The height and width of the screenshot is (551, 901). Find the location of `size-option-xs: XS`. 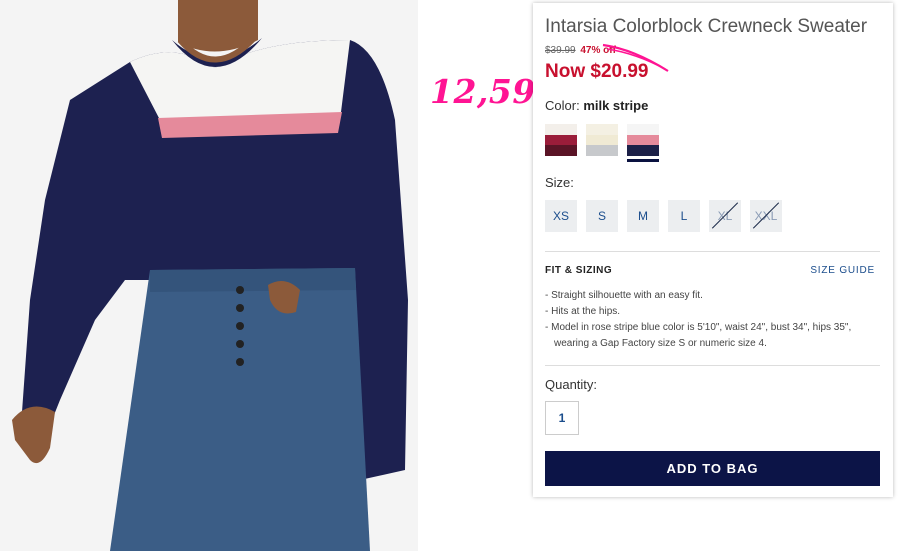

size-option-xs: XS is located at coordinates (561, 216).